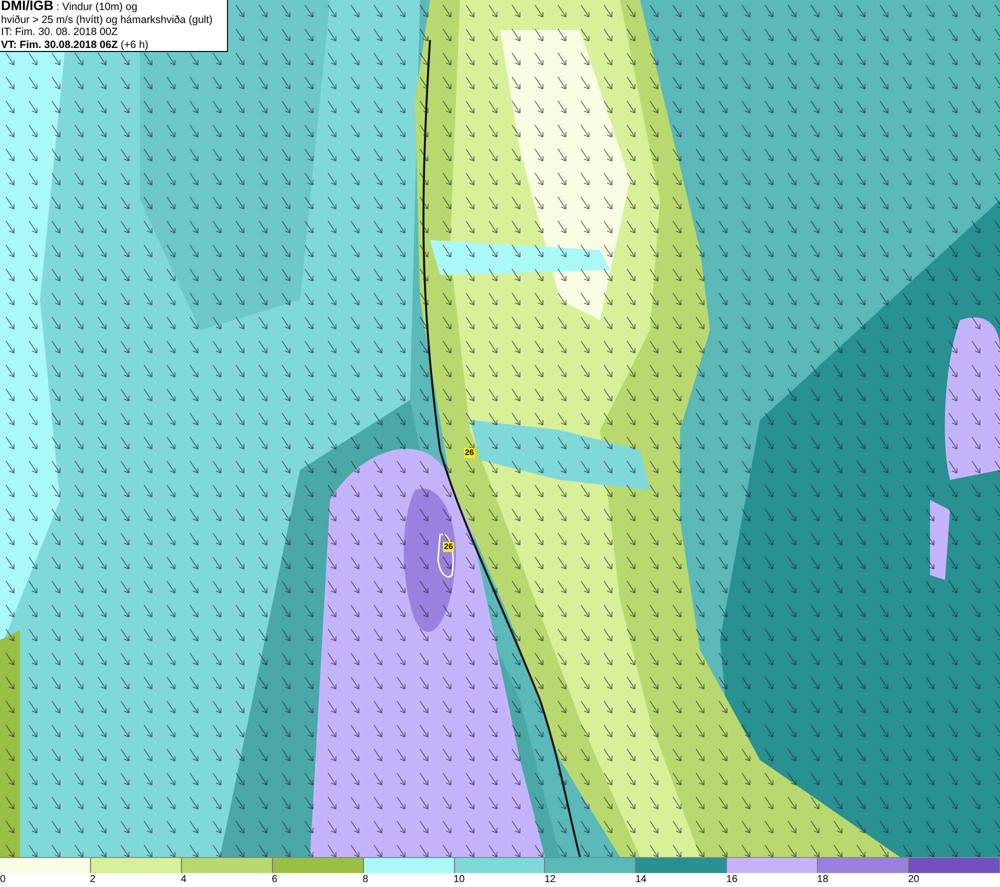 This screenshot has width=1000, height=887. Describe the element at coordinates (275, 879) in the screenshot. I see `scale-label: 6` at that location.